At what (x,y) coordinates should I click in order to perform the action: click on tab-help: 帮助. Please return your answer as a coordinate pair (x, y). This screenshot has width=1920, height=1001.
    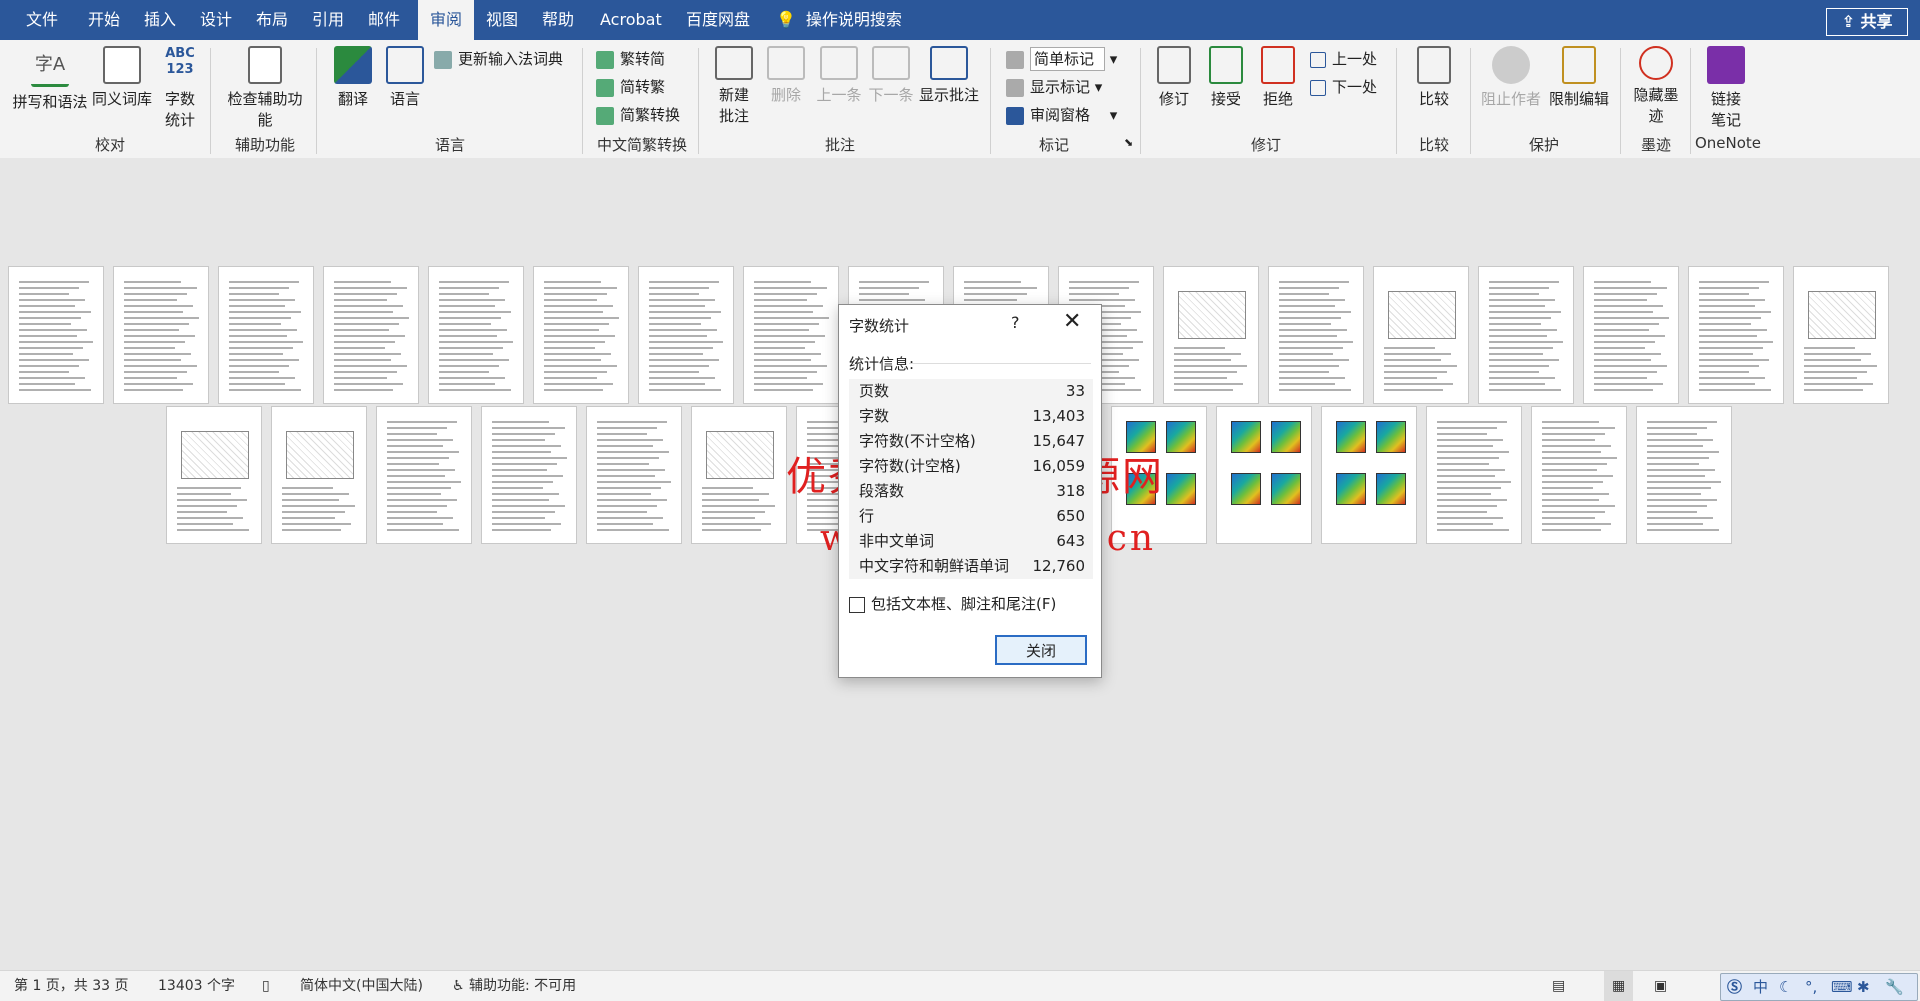
    Looking at the image, I should click on (558, 20).